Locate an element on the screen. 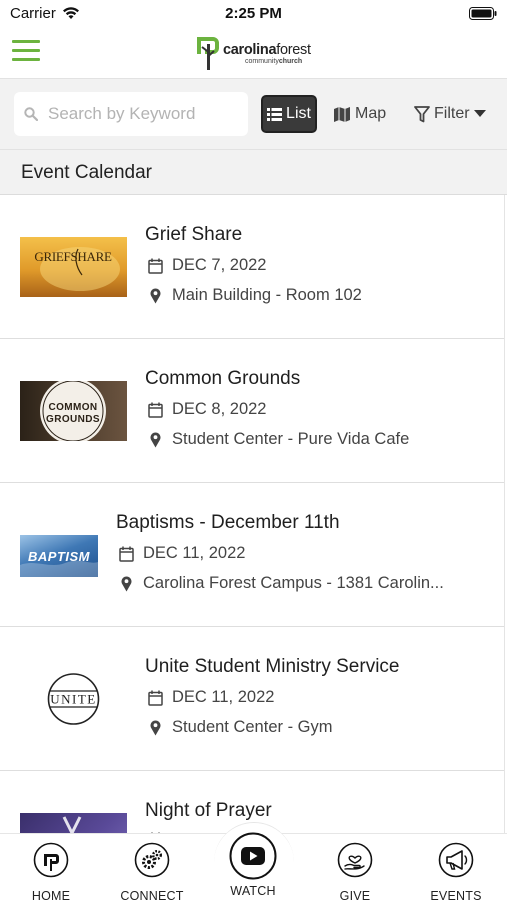  hand-heart-icon is located at coordinates (355, 860).